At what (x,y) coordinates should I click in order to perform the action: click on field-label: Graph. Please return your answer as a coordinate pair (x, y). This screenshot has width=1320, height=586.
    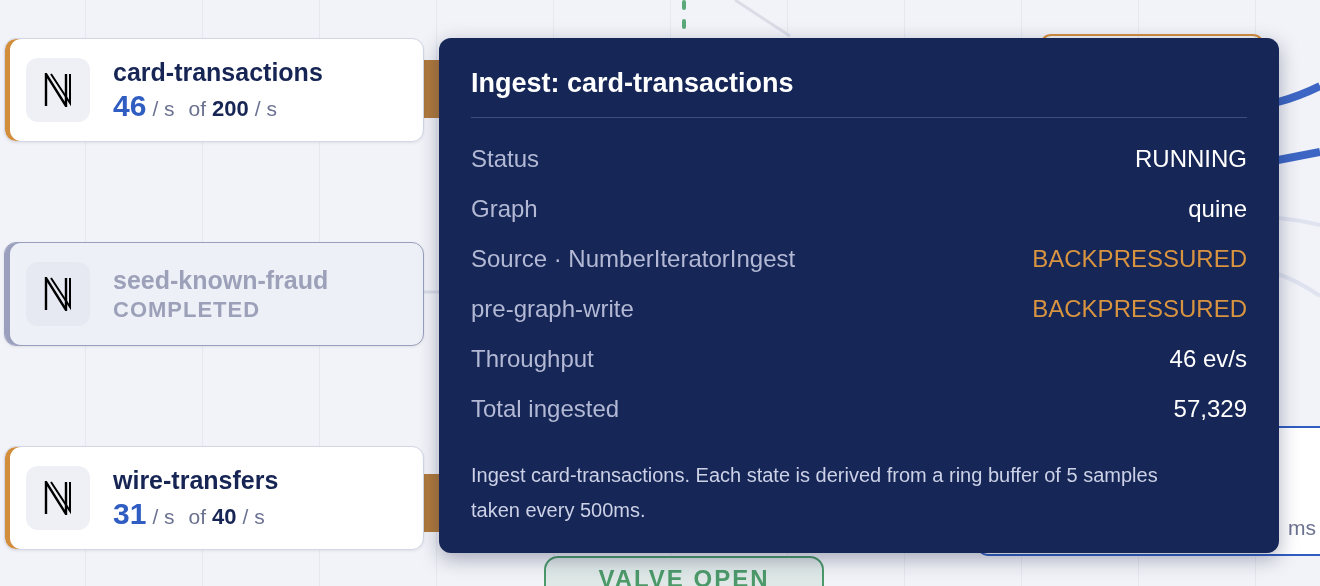
    Looking at the image, I should click on (504, 209).